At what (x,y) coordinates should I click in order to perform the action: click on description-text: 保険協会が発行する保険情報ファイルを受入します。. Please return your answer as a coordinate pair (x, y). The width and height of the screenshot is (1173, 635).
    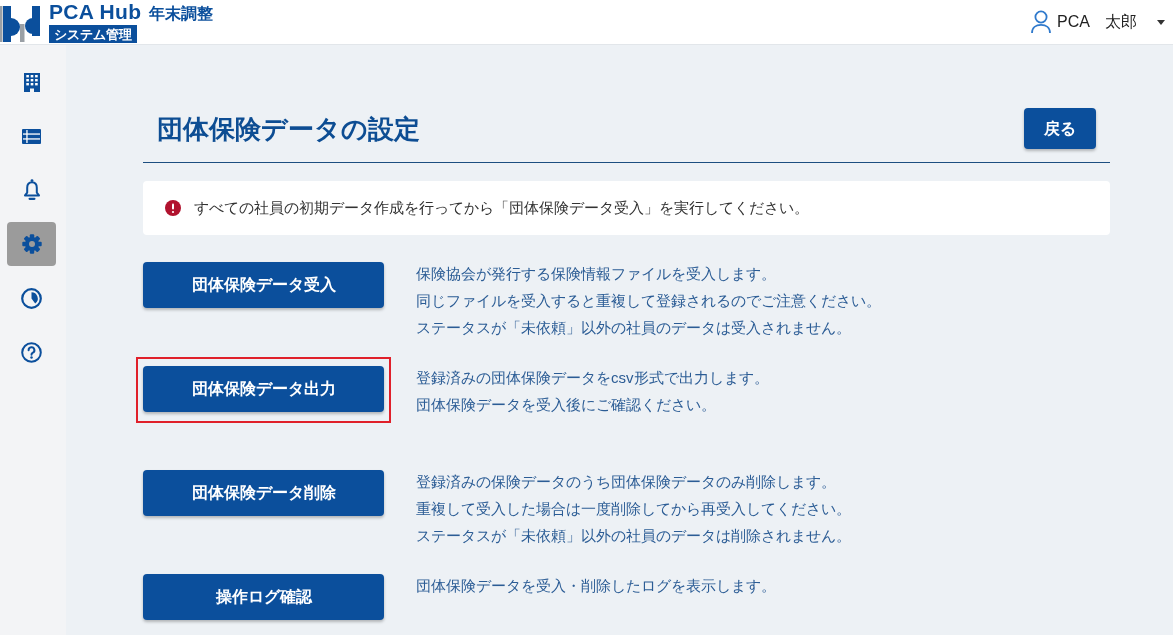
    Looking at the image, I should click on (596, 274).